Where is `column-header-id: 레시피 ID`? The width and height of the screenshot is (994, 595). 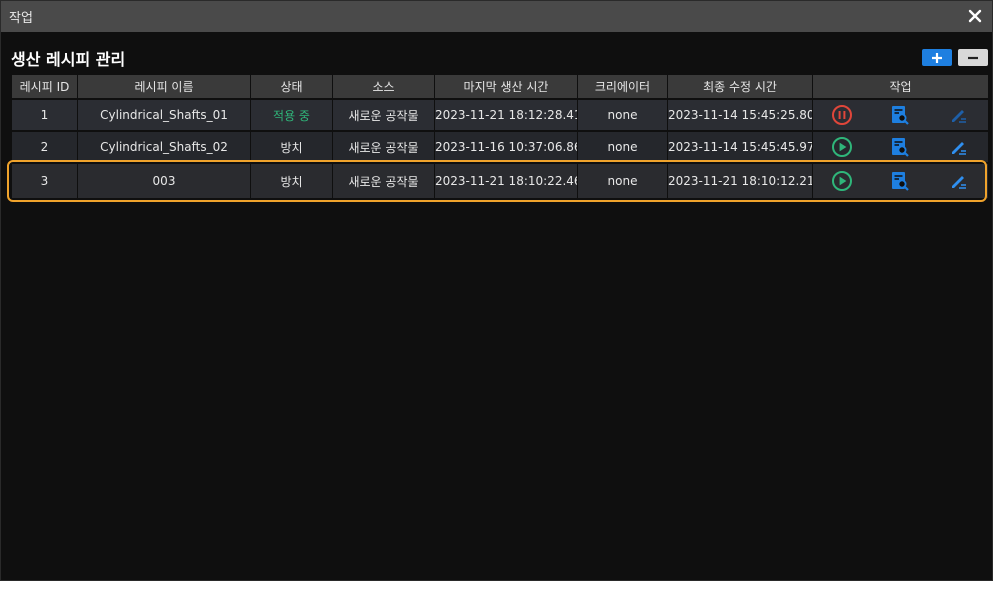
column-header-id: 레시피 ID is located at coordinates (44, 87).